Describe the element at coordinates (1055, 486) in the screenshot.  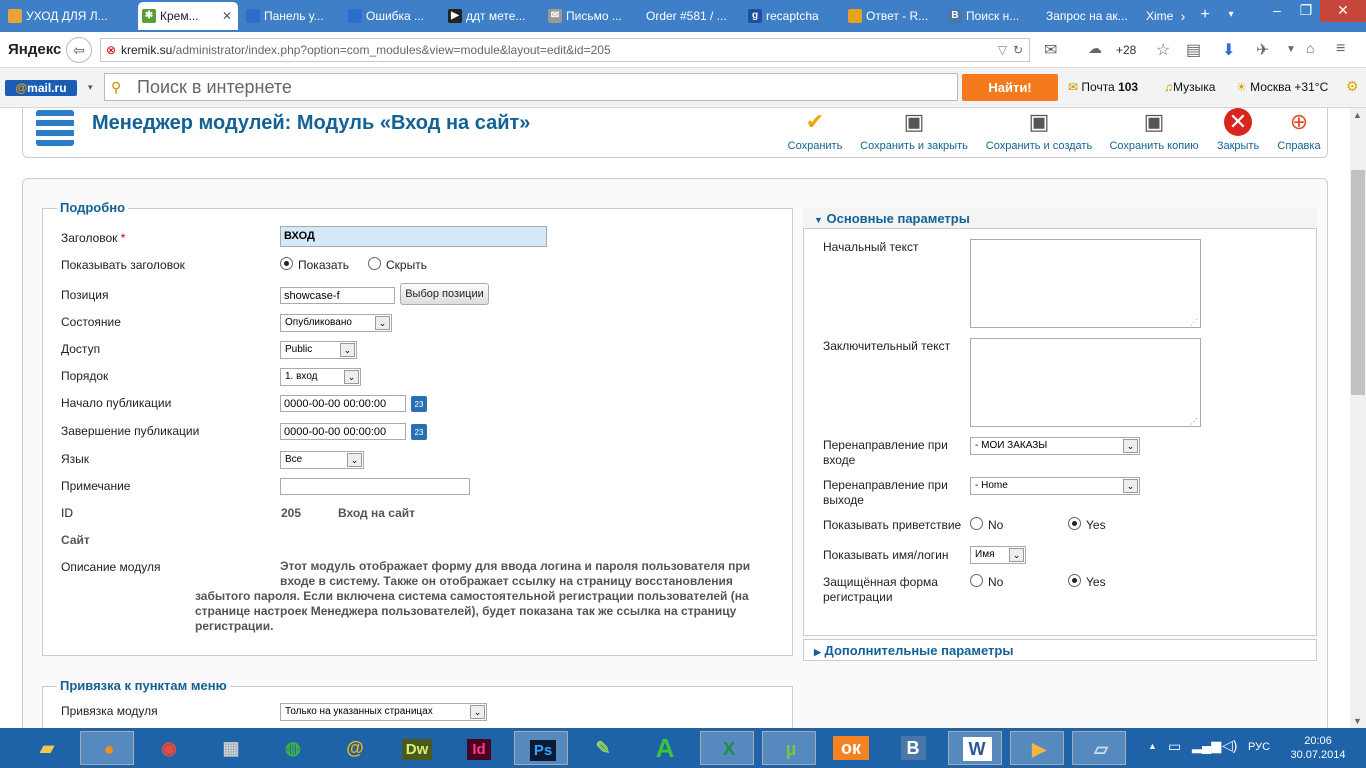
I see `logout-redirect-select: - Home ⌄` at that location.